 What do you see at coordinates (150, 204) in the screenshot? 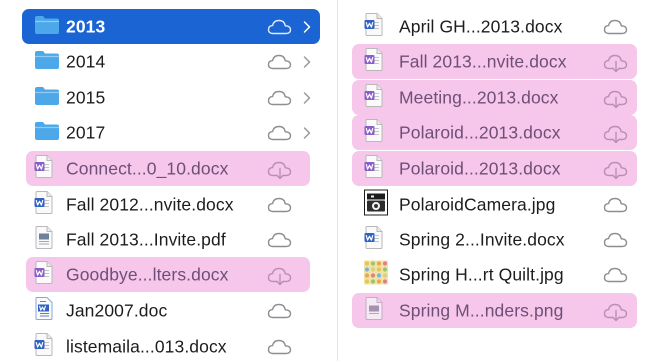
I see `file-name: Fall 2012...nvite.docx` at bounding box center [150, 204].